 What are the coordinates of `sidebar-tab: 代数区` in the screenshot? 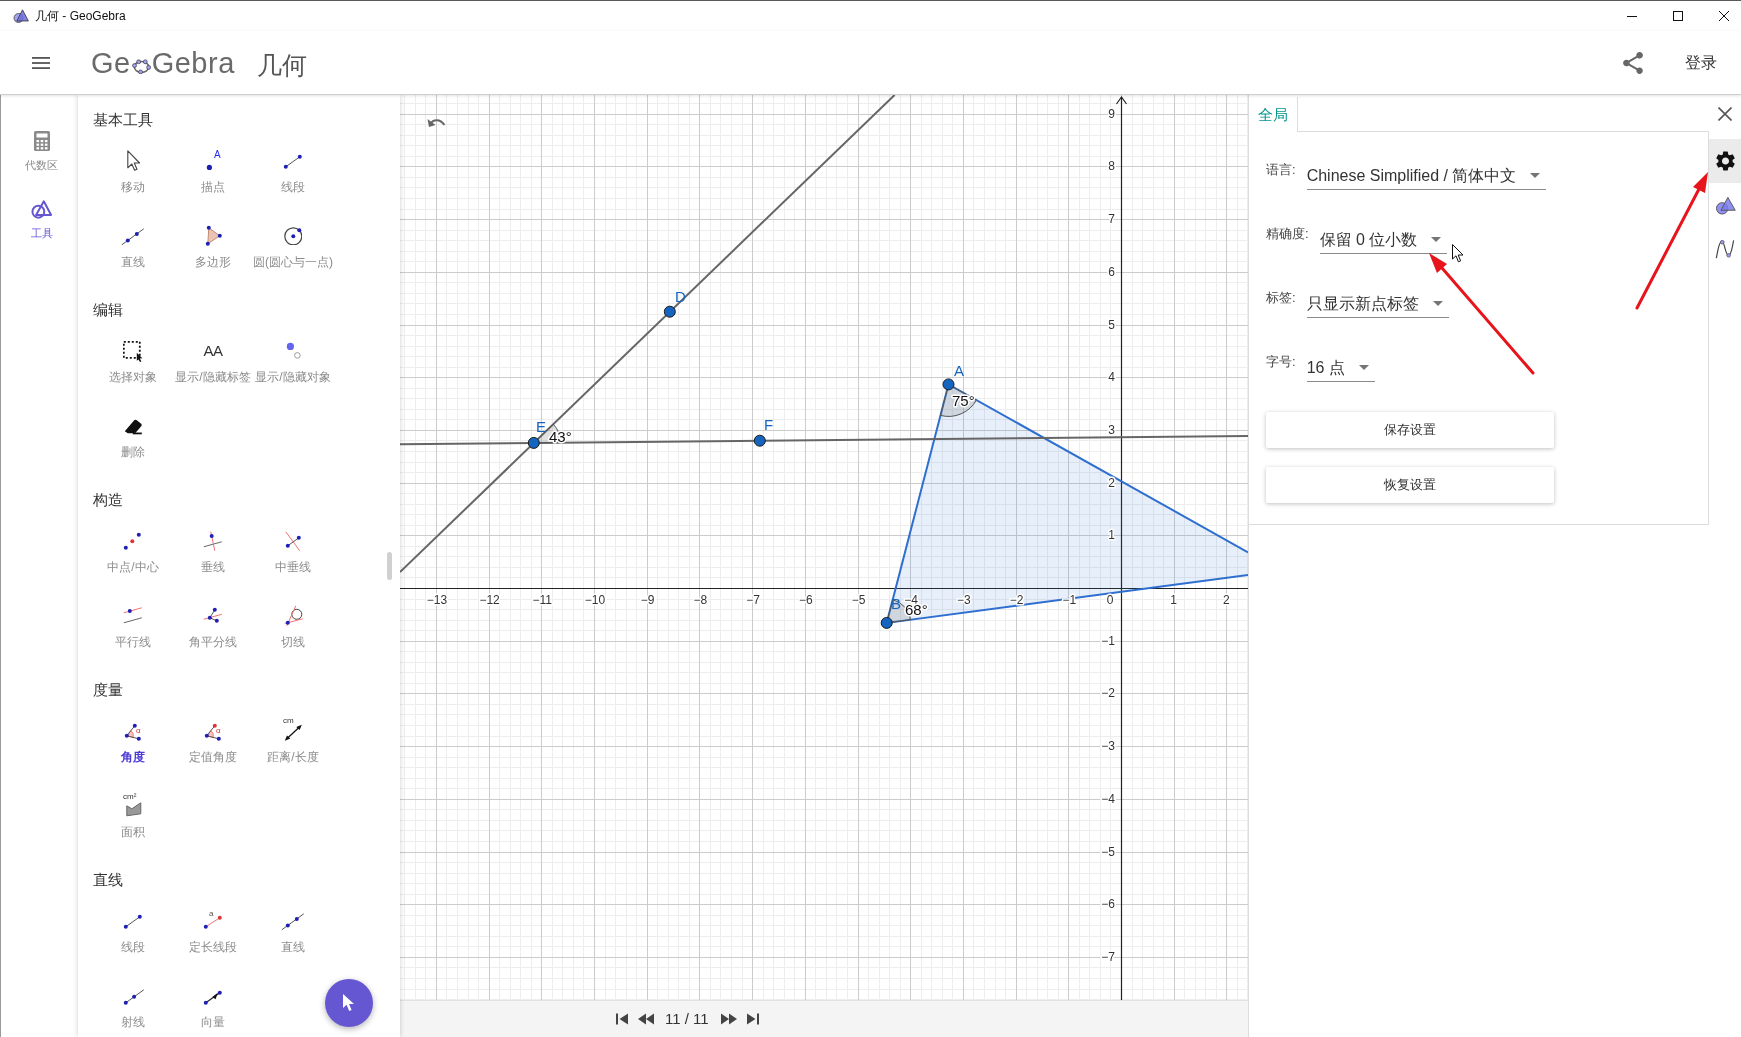 It's located at (41, 151).